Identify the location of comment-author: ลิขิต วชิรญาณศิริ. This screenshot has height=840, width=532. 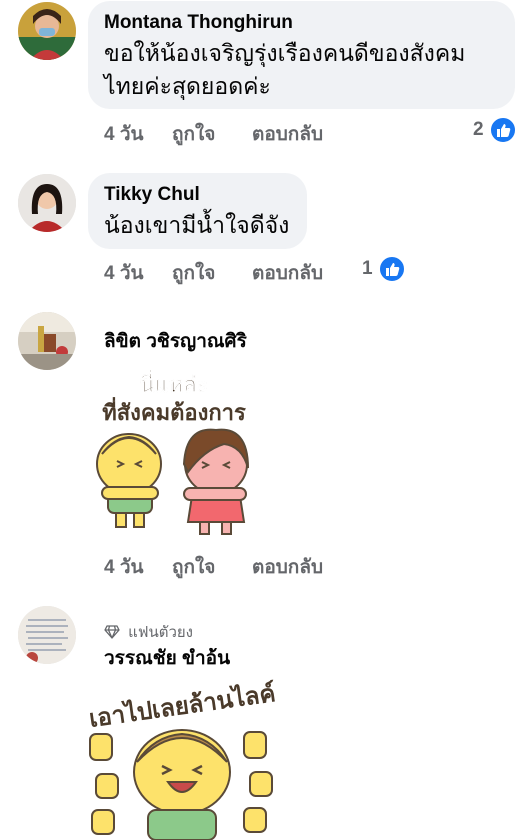
(175, 341).